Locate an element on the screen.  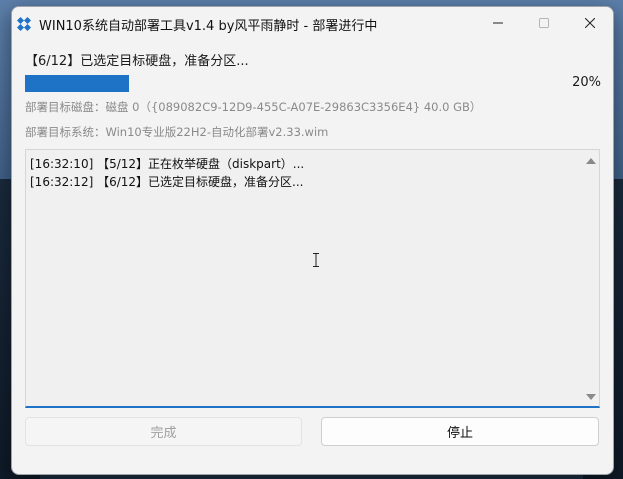
app-logo-icon is located at coordinates (24, 24).